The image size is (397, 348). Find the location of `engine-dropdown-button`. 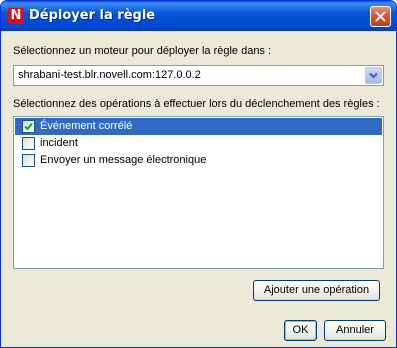

engine-dropdown-button is located at coordinates (373, 75).